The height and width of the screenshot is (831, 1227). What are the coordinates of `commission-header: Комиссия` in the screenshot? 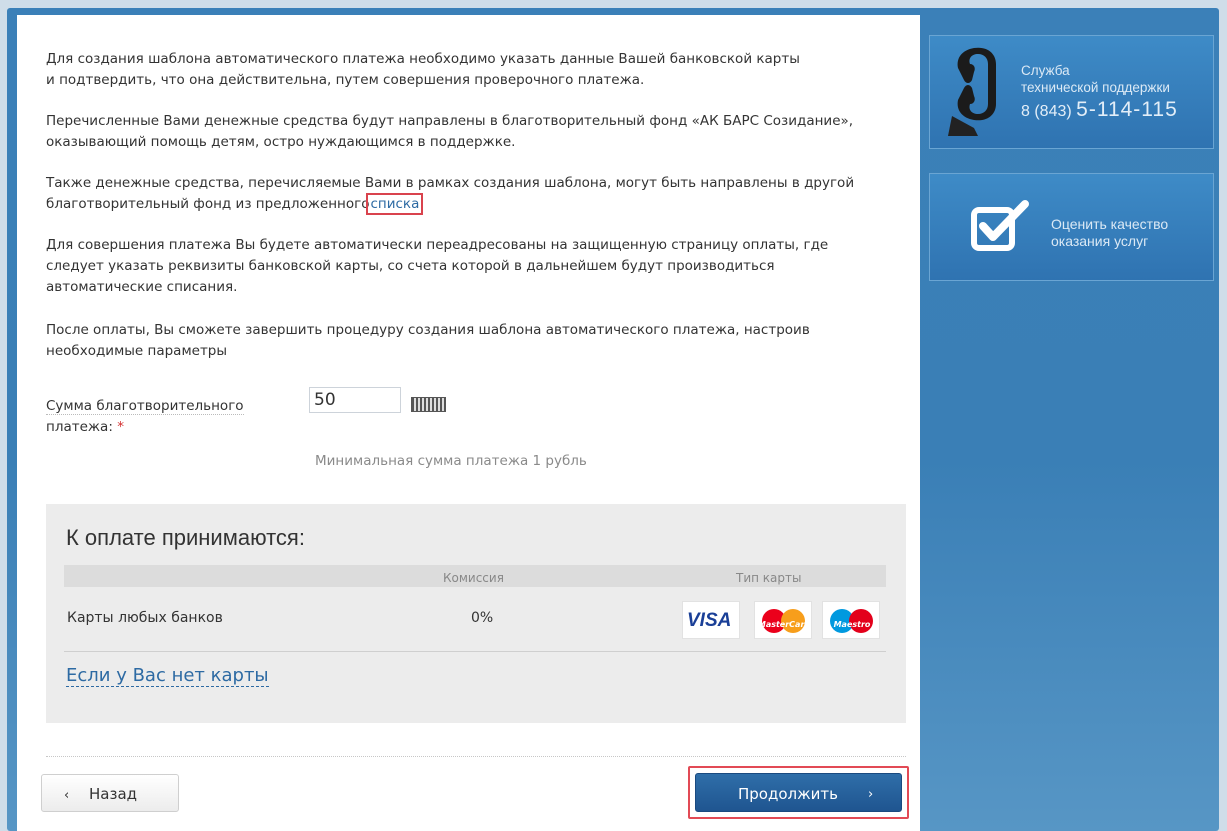 It's located at (473, 578).